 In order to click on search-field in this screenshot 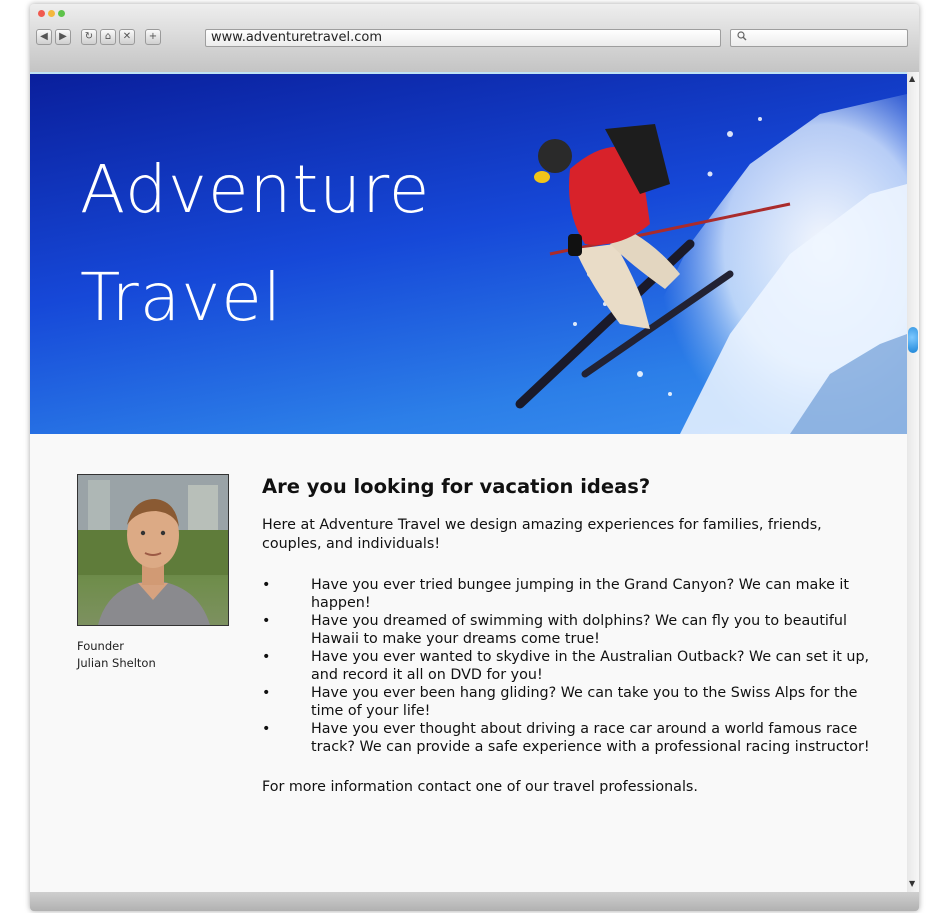, I will do `click(819, 38)`.